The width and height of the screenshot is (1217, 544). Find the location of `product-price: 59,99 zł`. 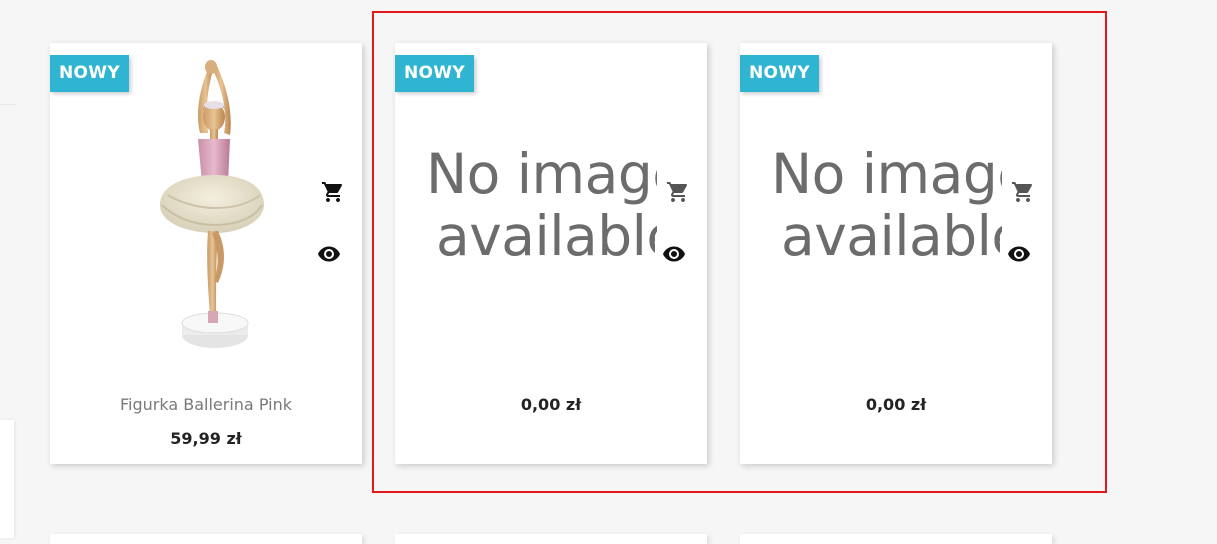

product-price: 59,99 zł is located at coordinates (206, 438).